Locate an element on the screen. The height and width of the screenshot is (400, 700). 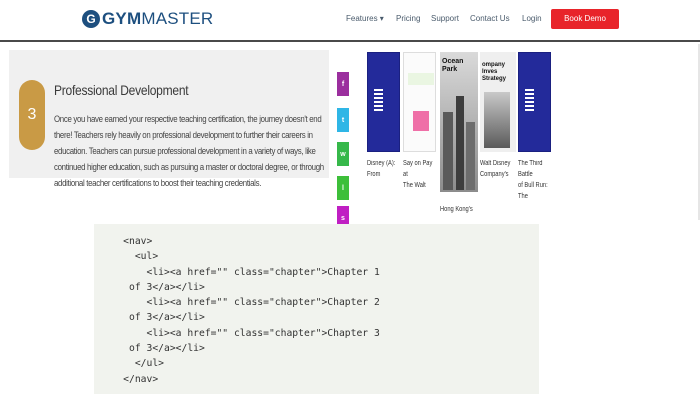
book-caption-4: Walt Disney Company's is located at coordinates (496, 169).